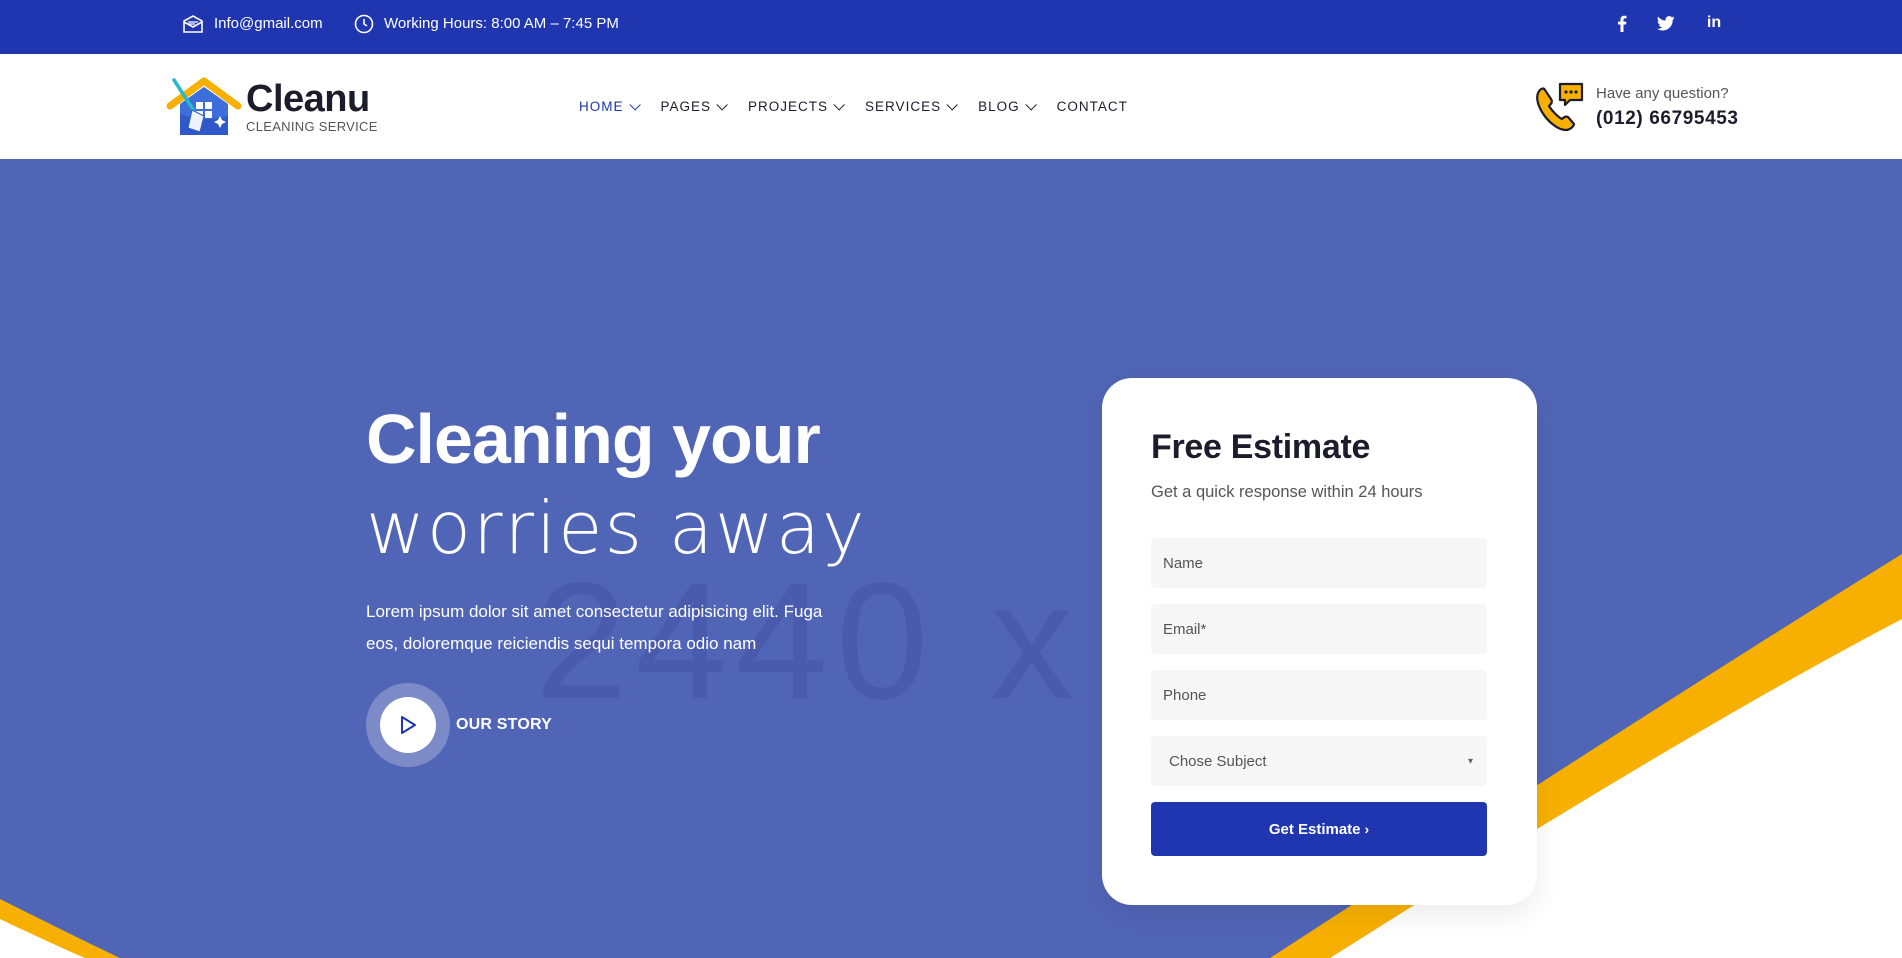 The width and height of the screenshot is (1902, 958). What do you see at coordinates (1666, 23) in the screenshot?
I see `twitter-icon` at bounding box center [1666, 23].